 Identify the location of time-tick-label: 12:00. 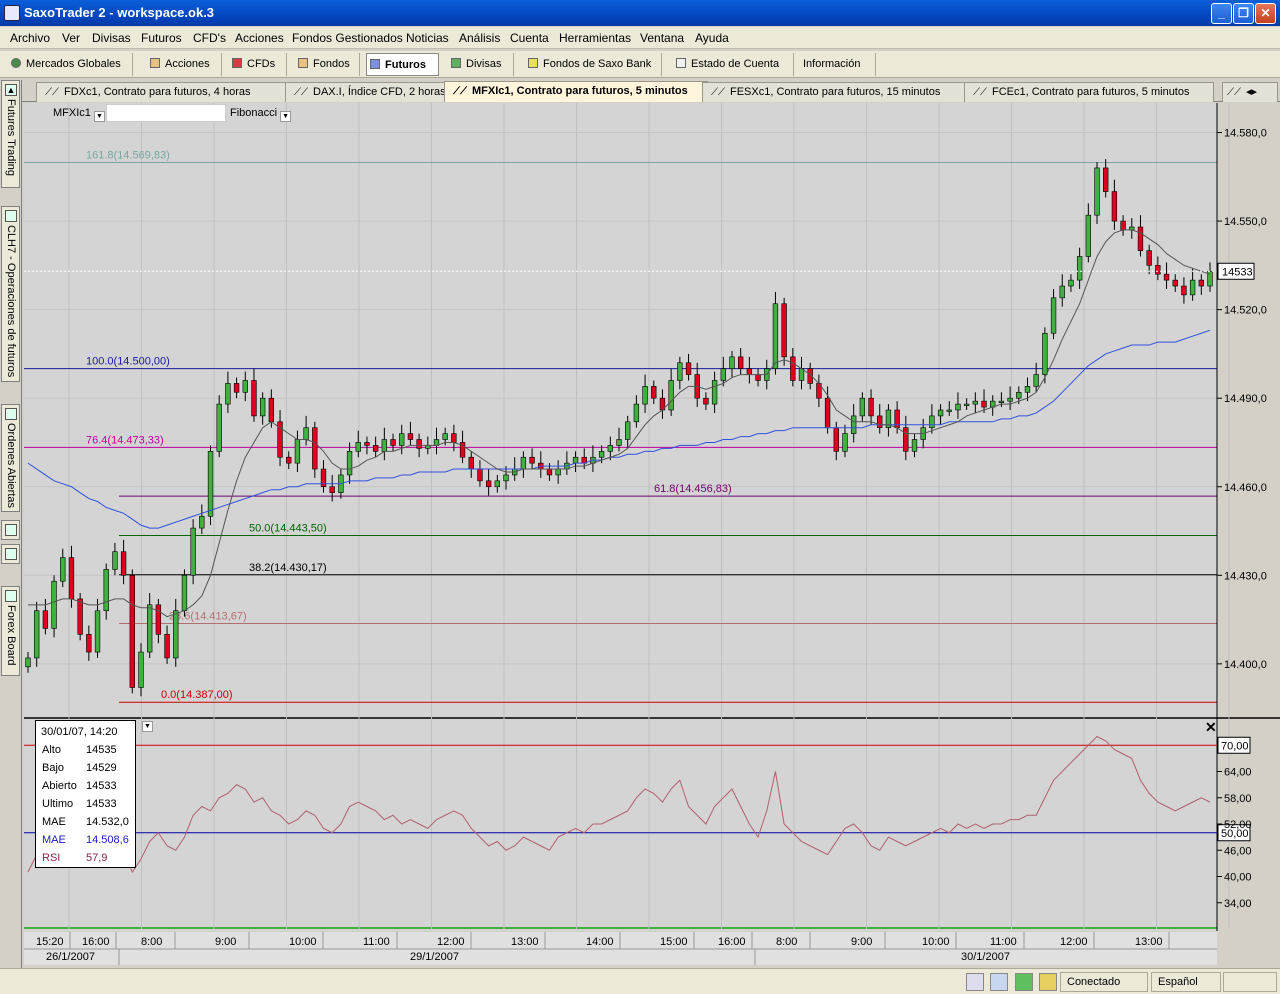
(1074, 942).